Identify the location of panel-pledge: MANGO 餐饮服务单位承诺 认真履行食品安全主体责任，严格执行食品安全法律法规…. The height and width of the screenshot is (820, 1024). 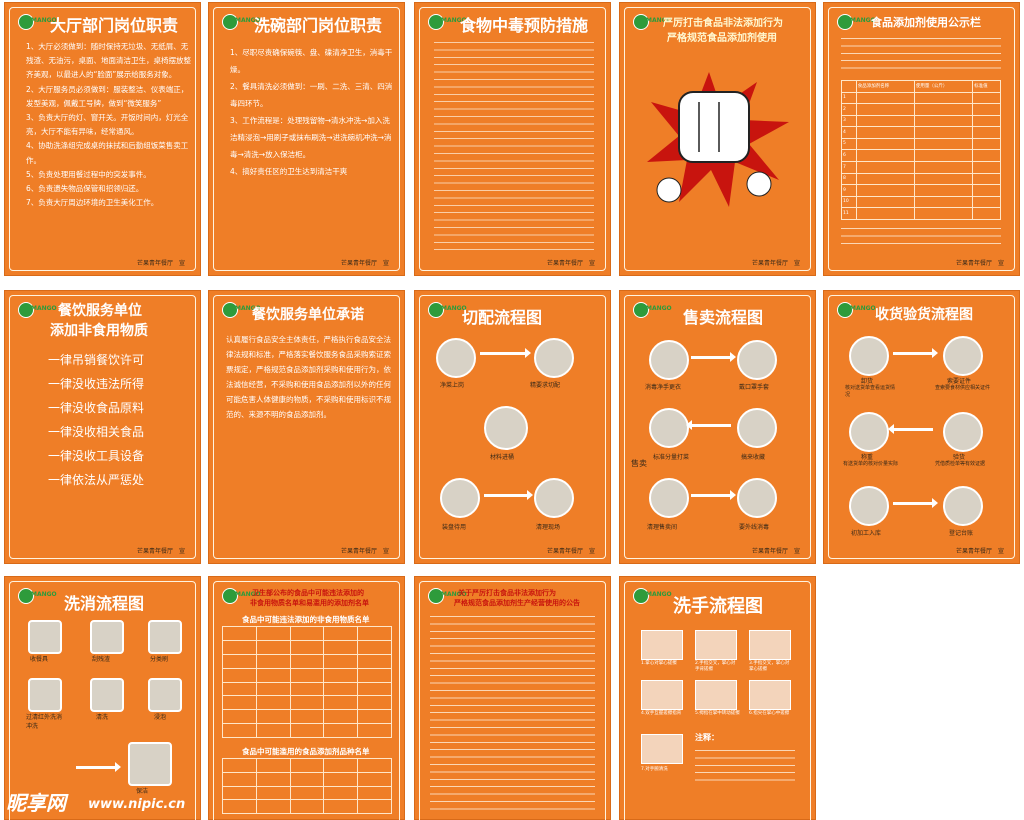
(306, 427).